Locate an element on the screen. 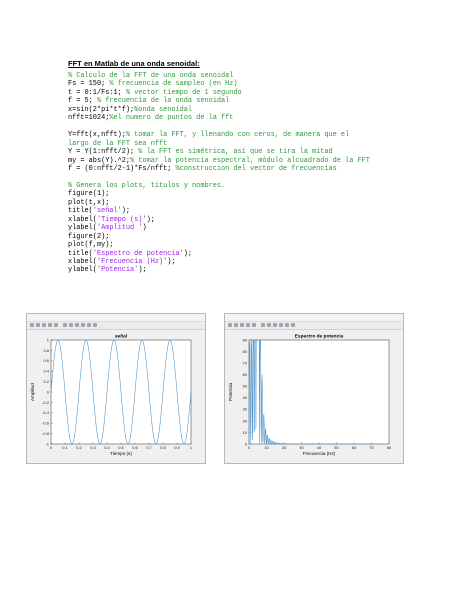 The height and width of the screenshot is (613, 474). y-tick-label: -0.2 is located at coordinates (46, 402).